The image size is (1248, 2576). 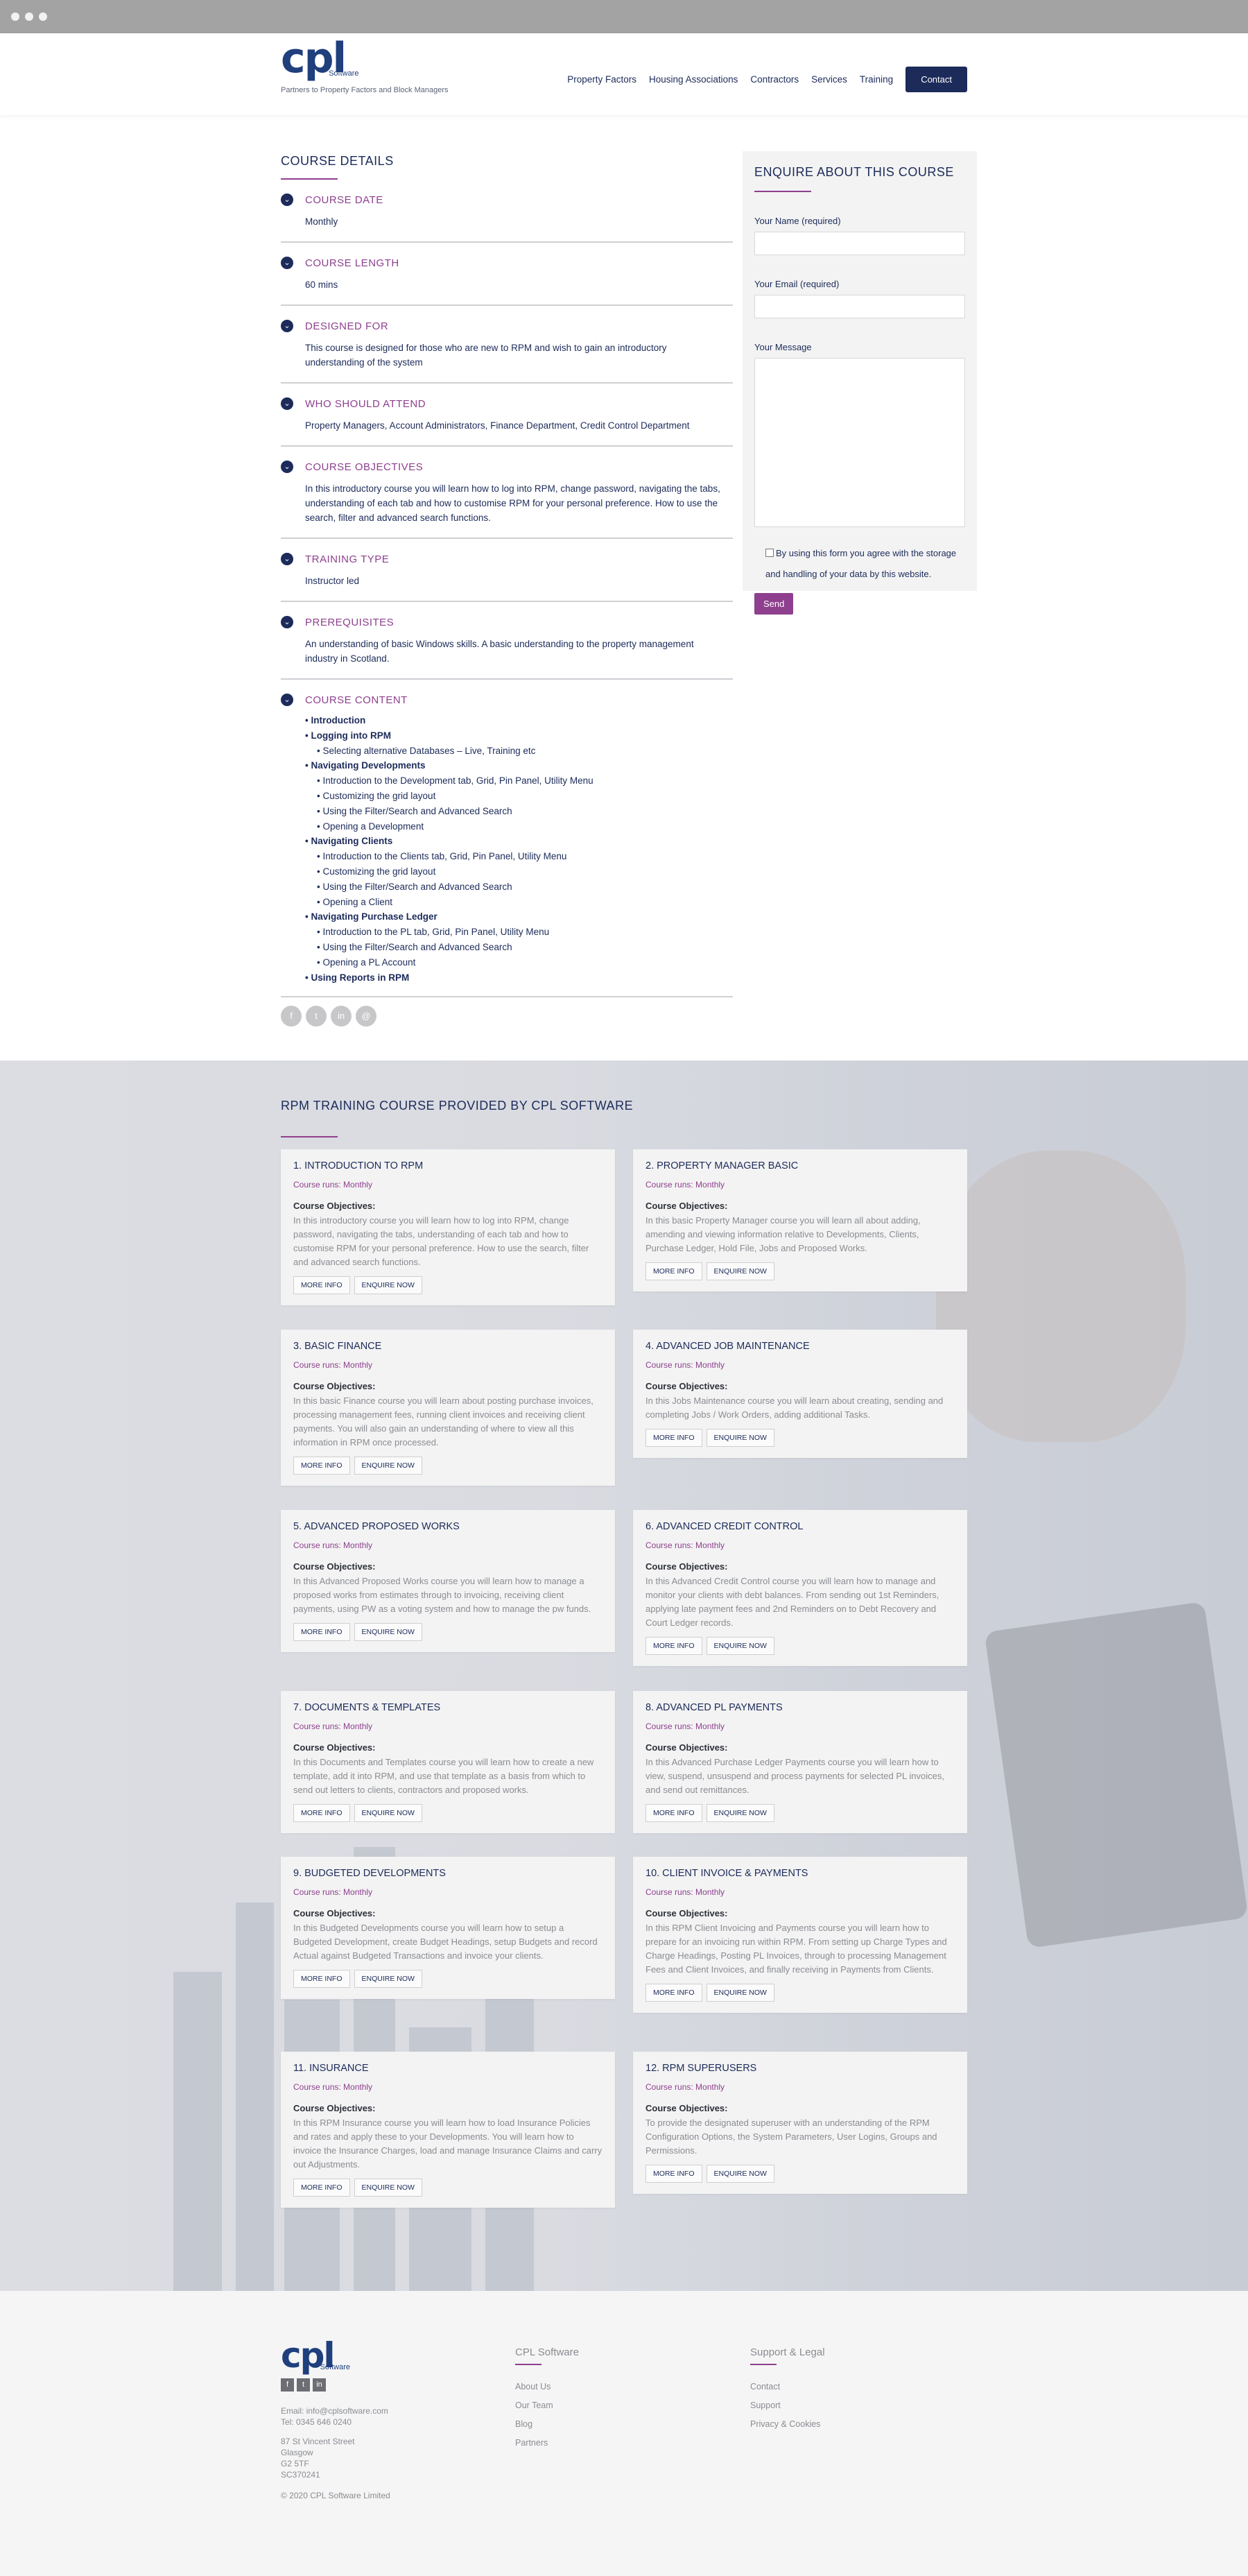 I want to click on footer-link-our-team: Our Team, so click(x=547, y=2405).